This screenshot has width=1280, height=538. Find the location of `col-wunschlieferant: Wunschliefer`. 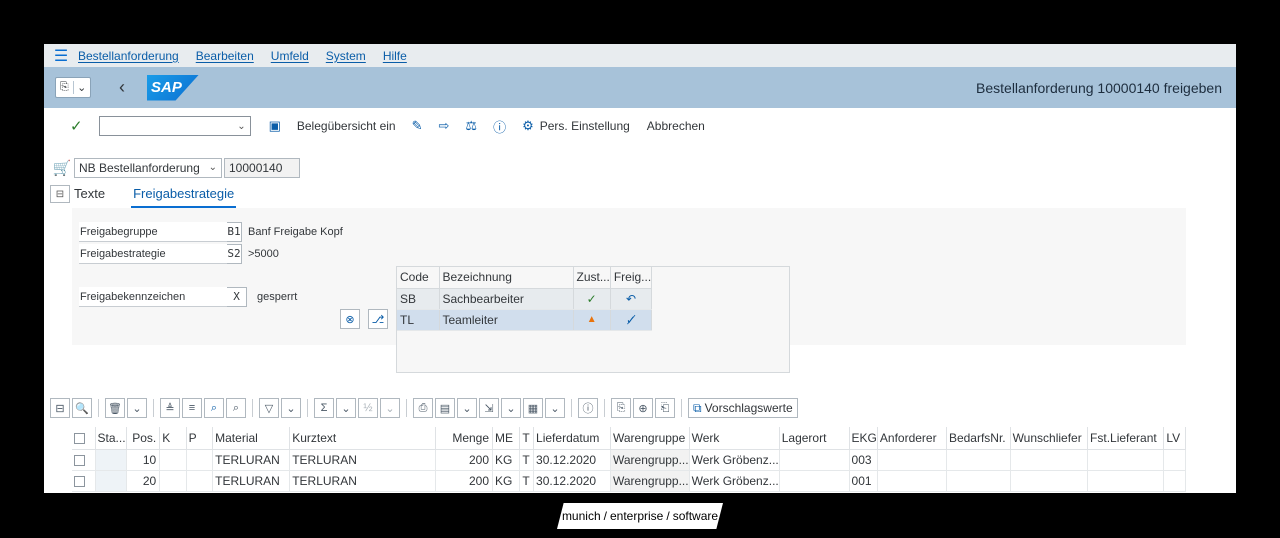

col-wunschlieferant: Wunschliefer is located at coordinates (1049, 438).